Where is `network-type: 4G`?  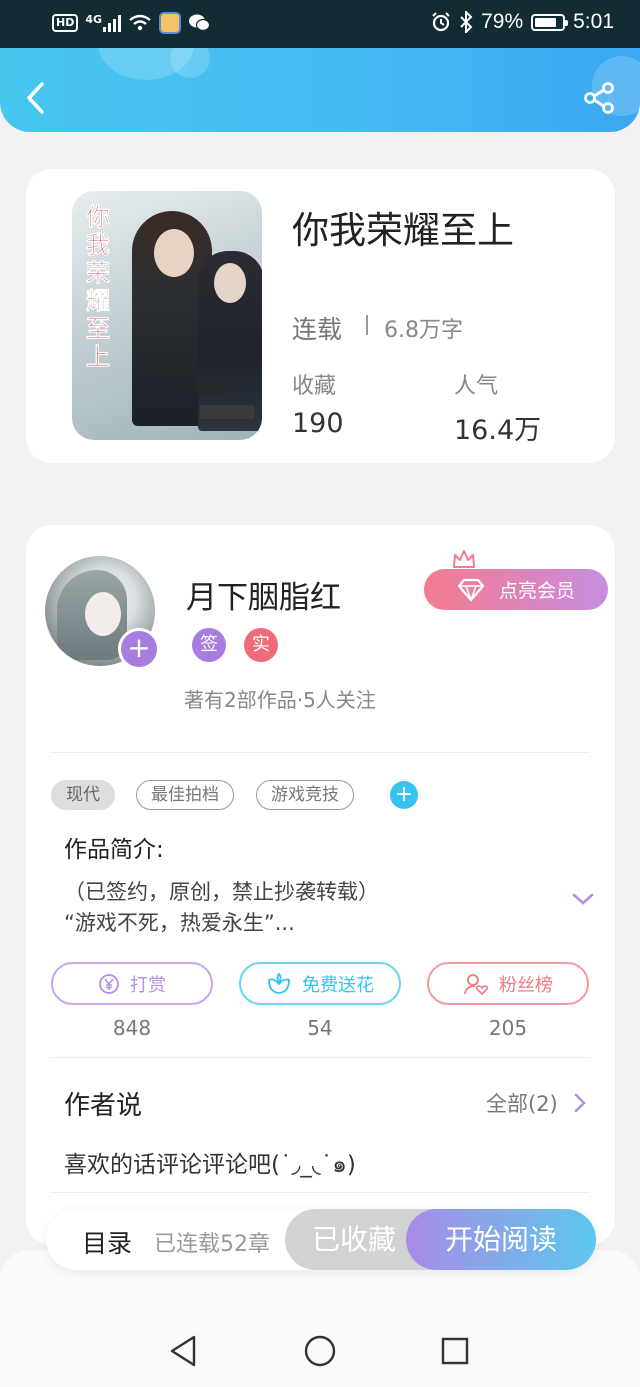 network-type: 4G is located at coordinates (94, 19).